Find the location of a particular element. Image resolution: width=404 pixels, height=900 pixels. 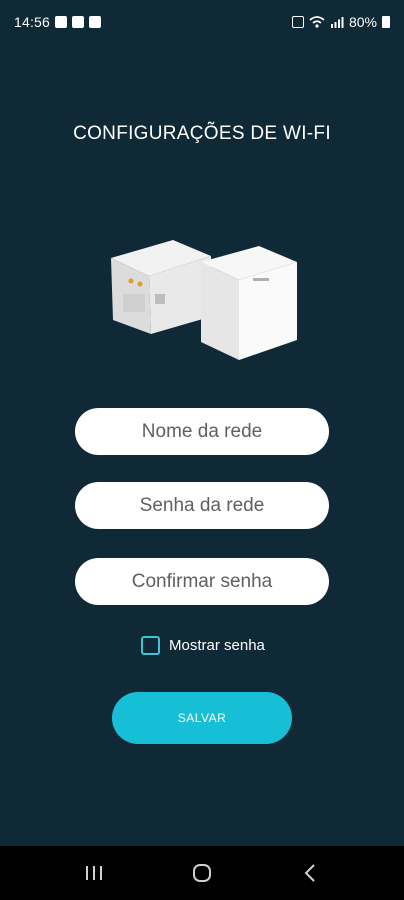

network-password-field is located at coordinates (202, 505).